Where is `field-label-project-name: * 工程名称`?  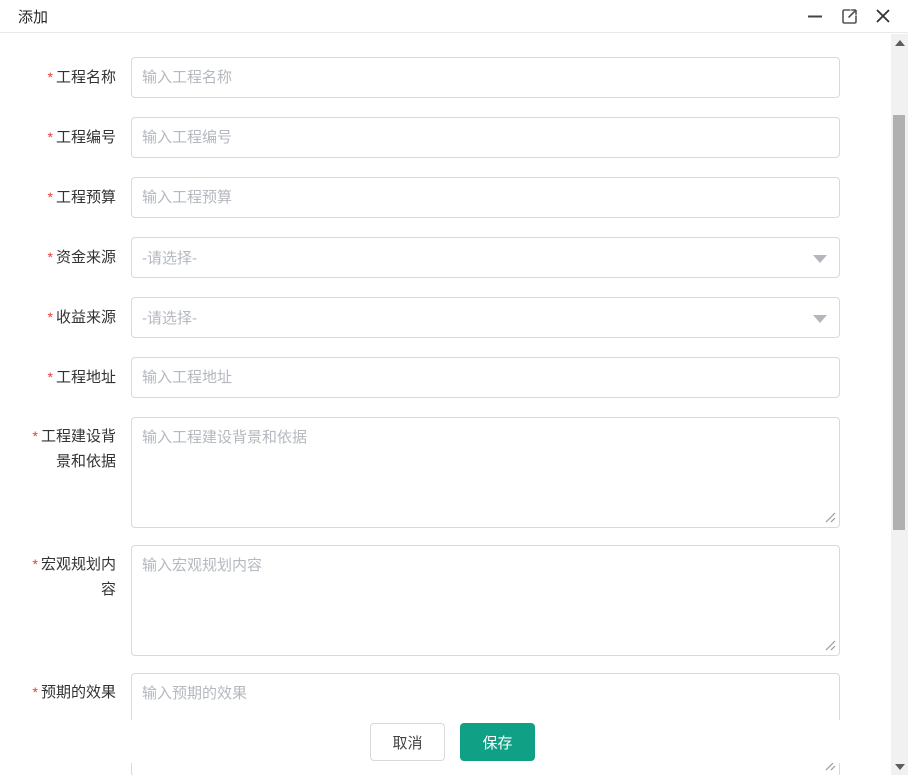 field-label-project-name: * 工程名称 is located at coordinates (81, 77).